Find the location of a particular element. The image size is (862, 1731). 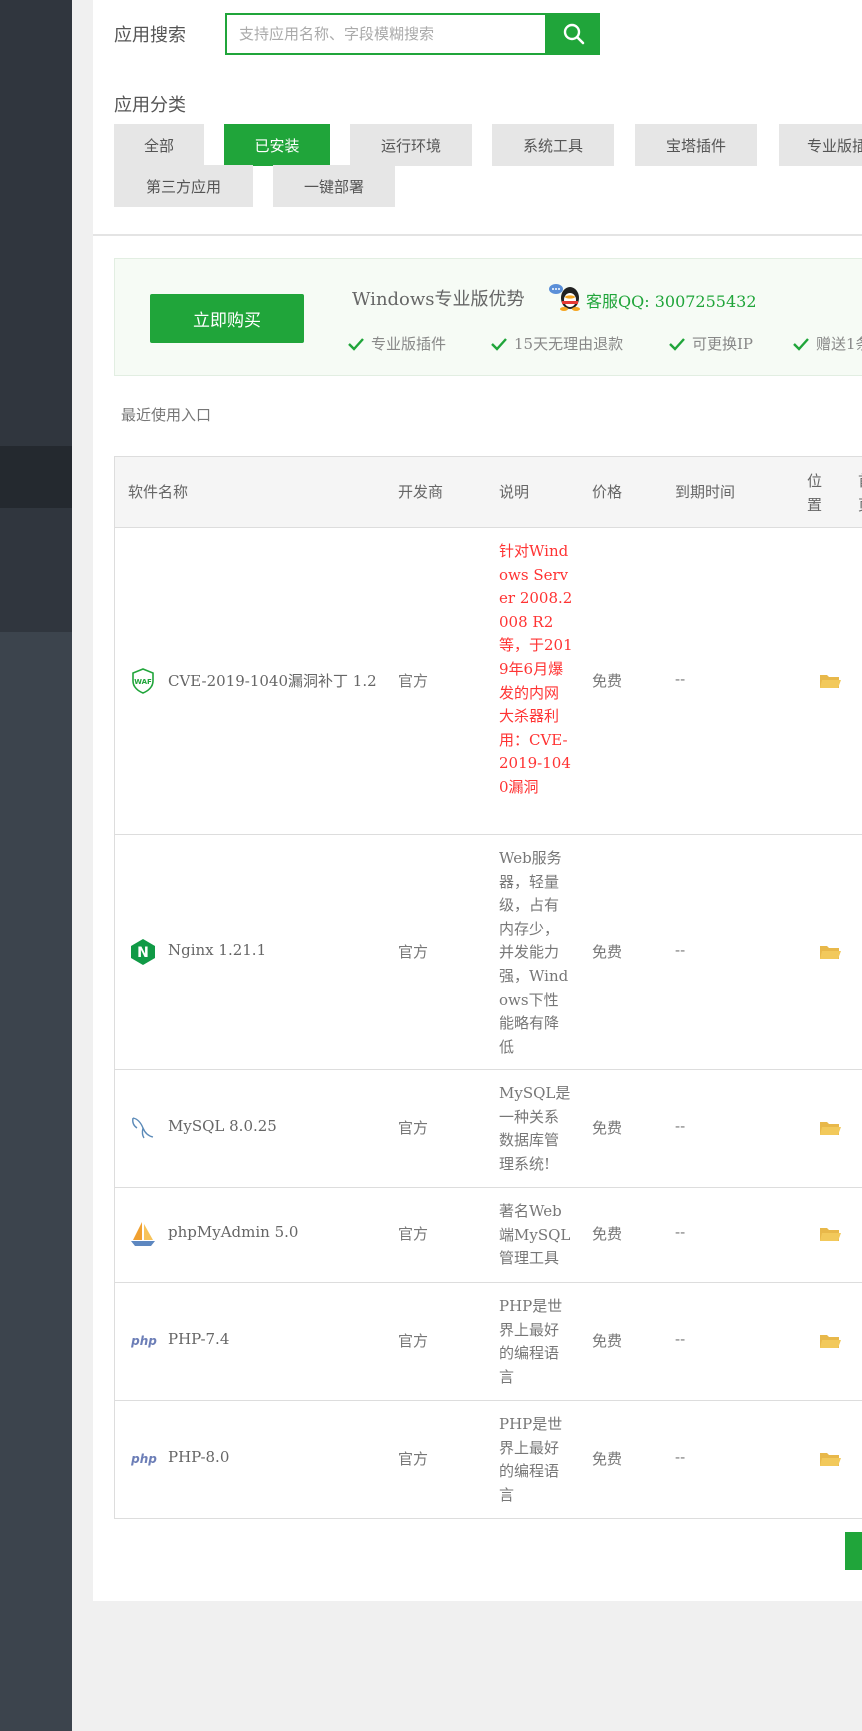

phpmyadmin-icon is located at coordinates (143, 1234).